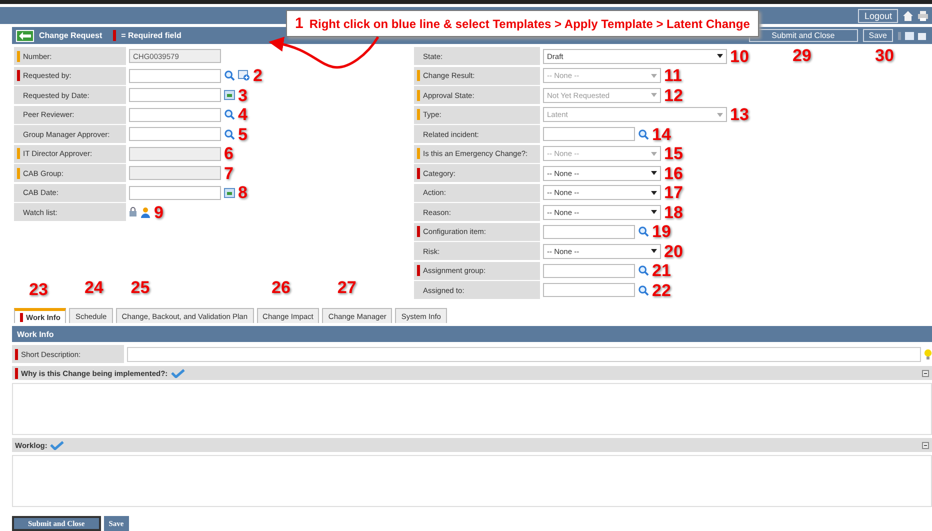 The height and width of the screenshot is (531, 932). I want to click on callout-number: 24, so click(94, 287).